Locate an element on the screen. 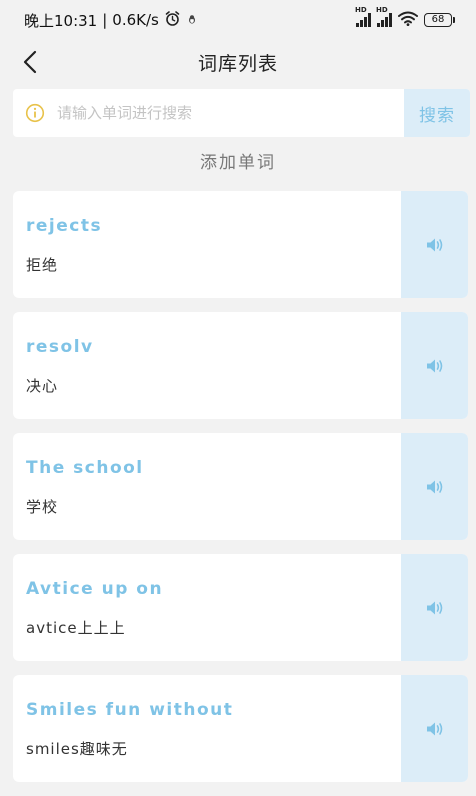 This screenshot has height=796, width=476. word-card: rejects 拒绝 is located at coordinates (240, 244).